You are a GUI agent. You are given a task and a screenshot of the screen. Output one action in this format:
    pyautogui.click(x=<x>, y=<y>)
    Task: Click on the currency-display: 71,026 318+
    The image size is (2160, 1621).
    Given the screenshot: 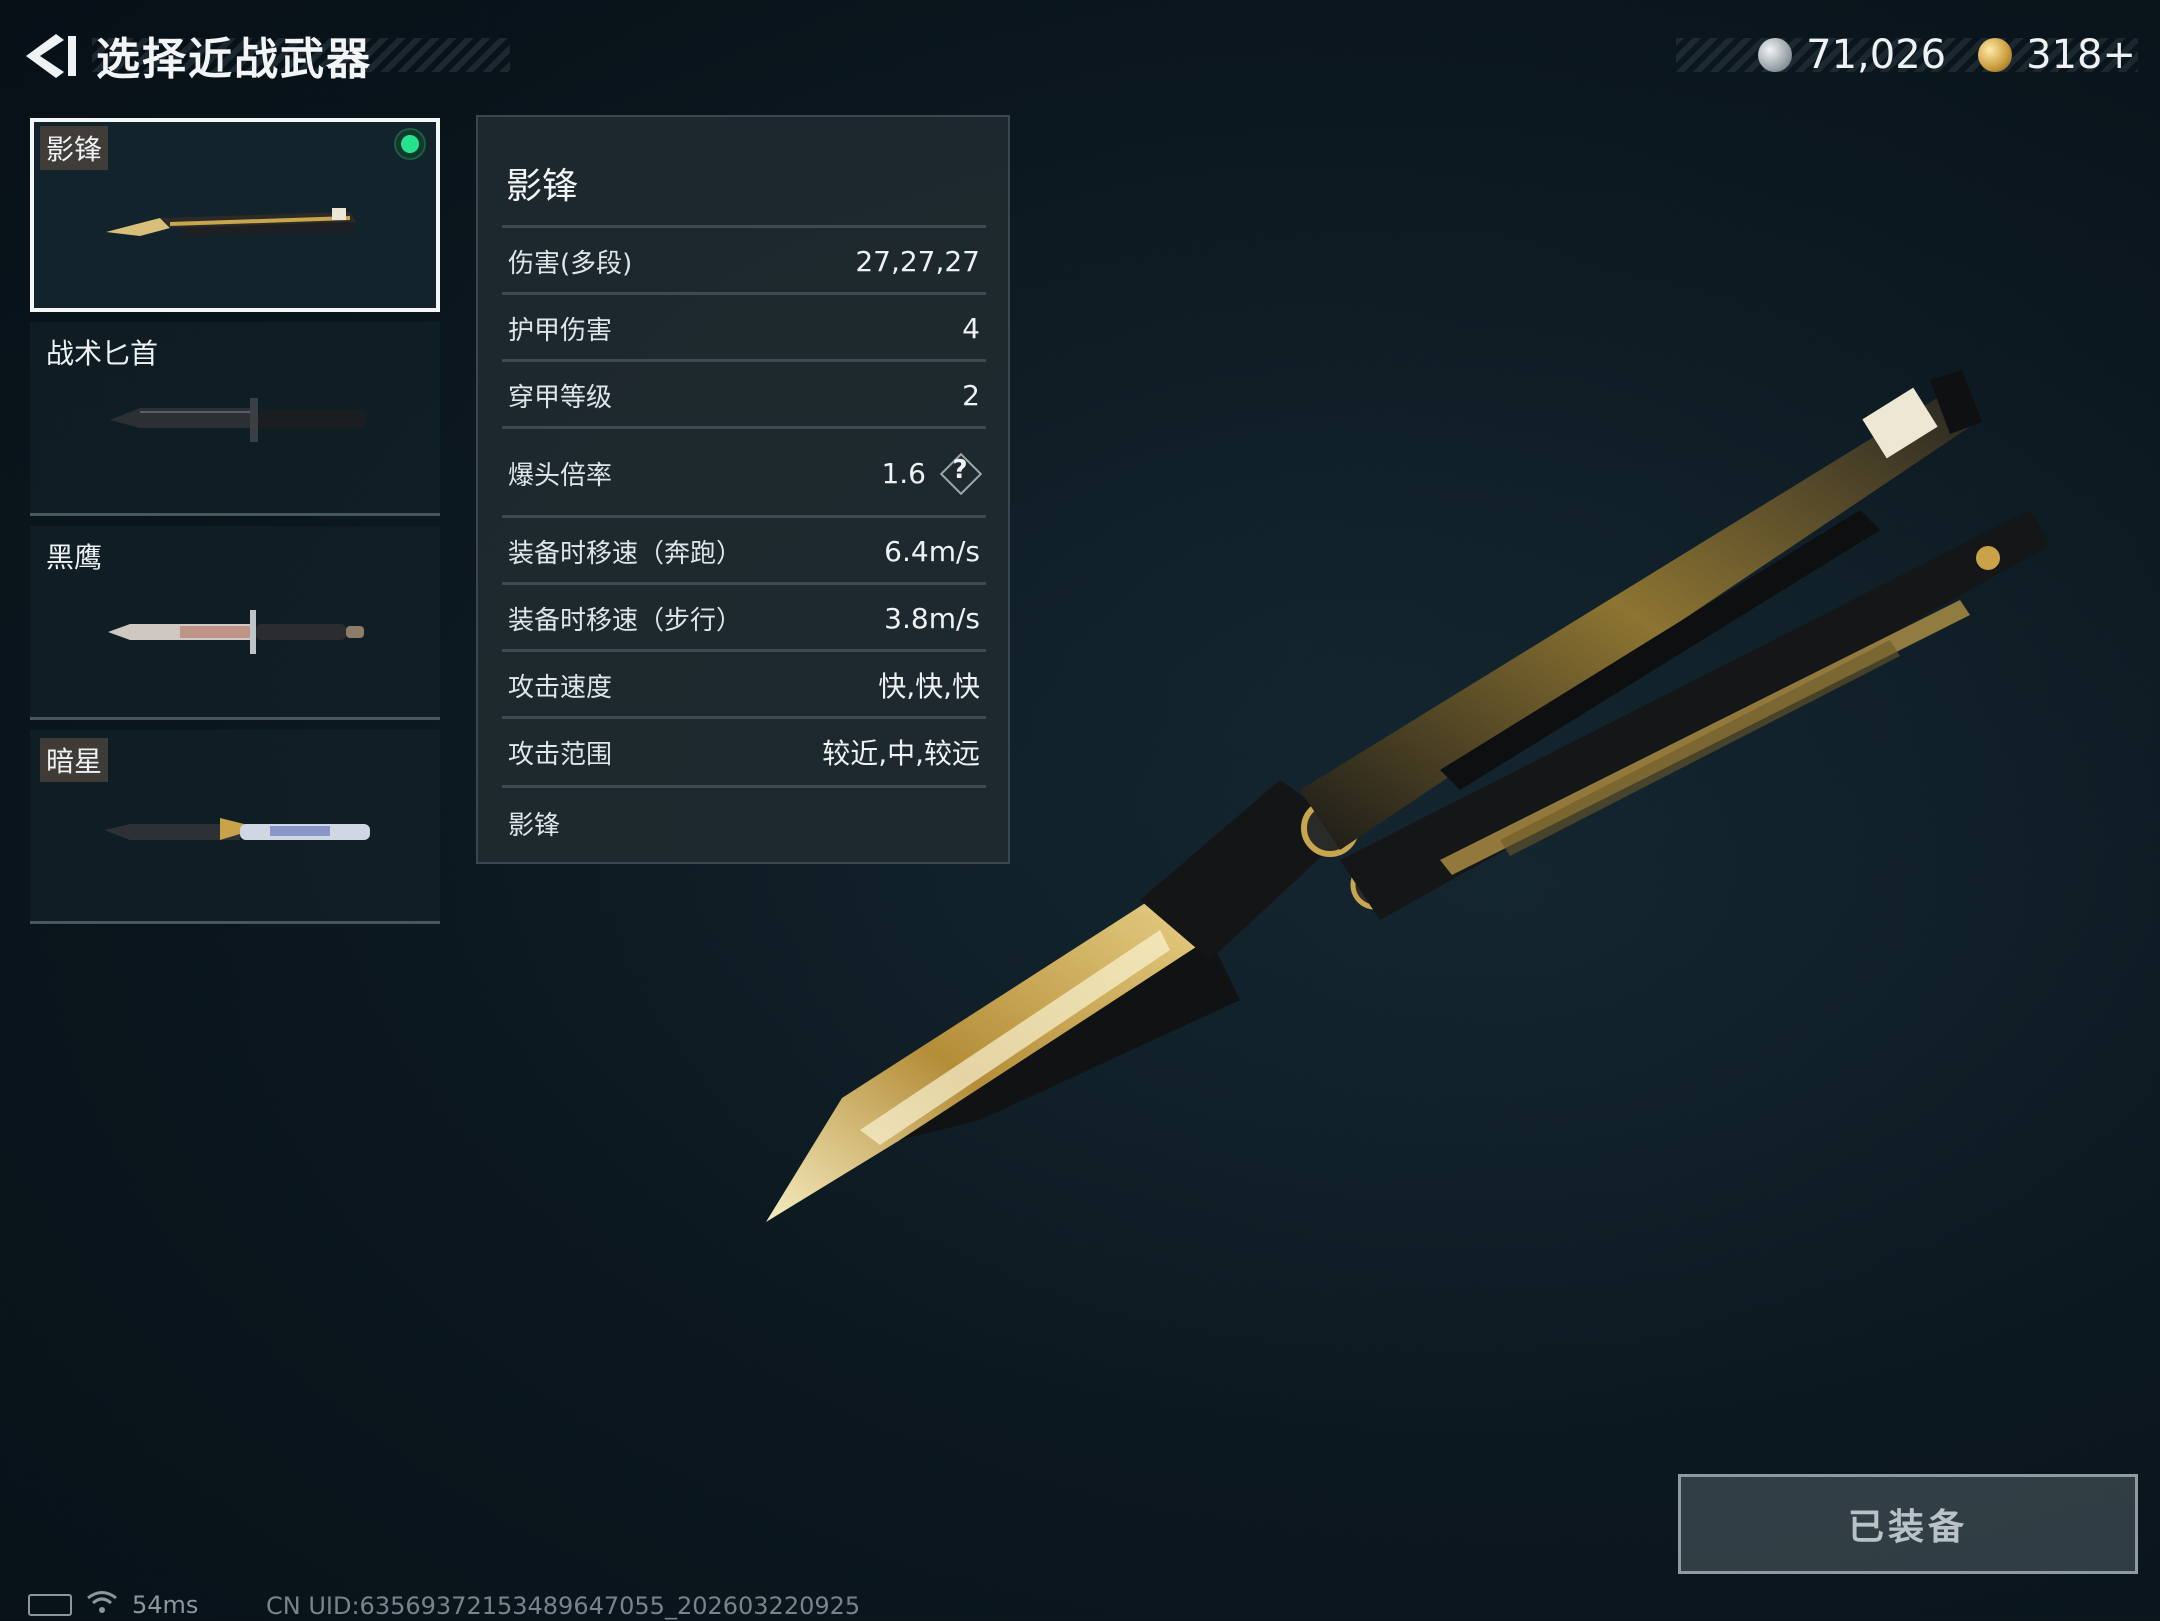 What is the action you would take?
    pyautogui.click(x=1947, y=55)
    